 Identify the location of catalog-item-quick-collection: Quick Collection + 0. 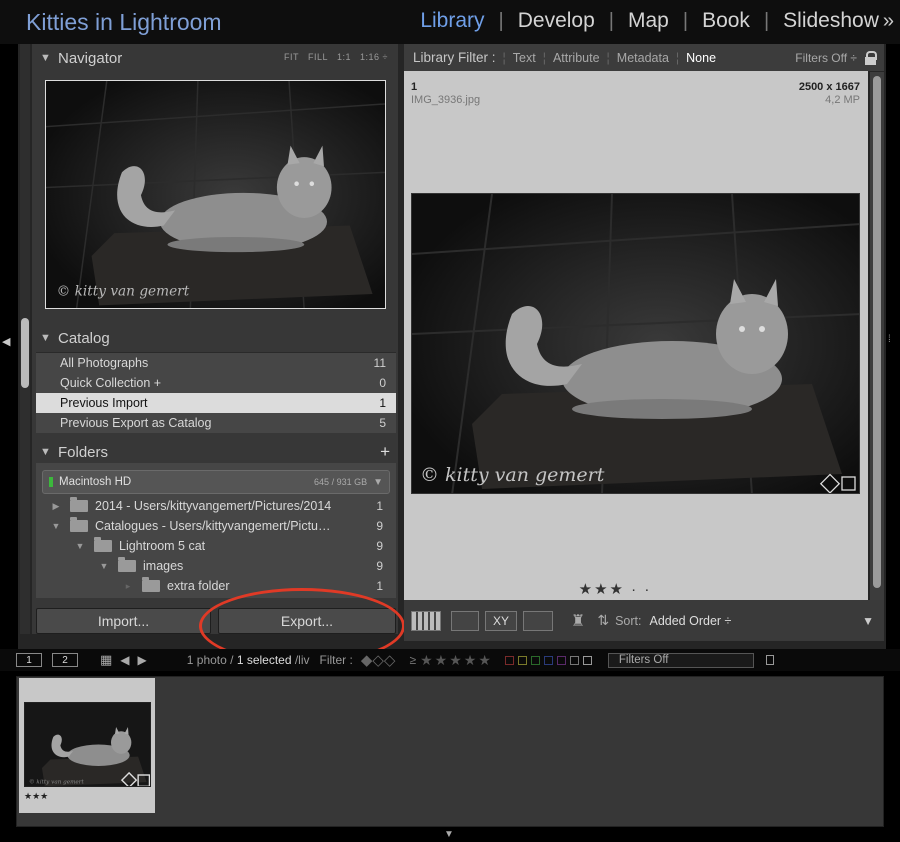
(216, 383).